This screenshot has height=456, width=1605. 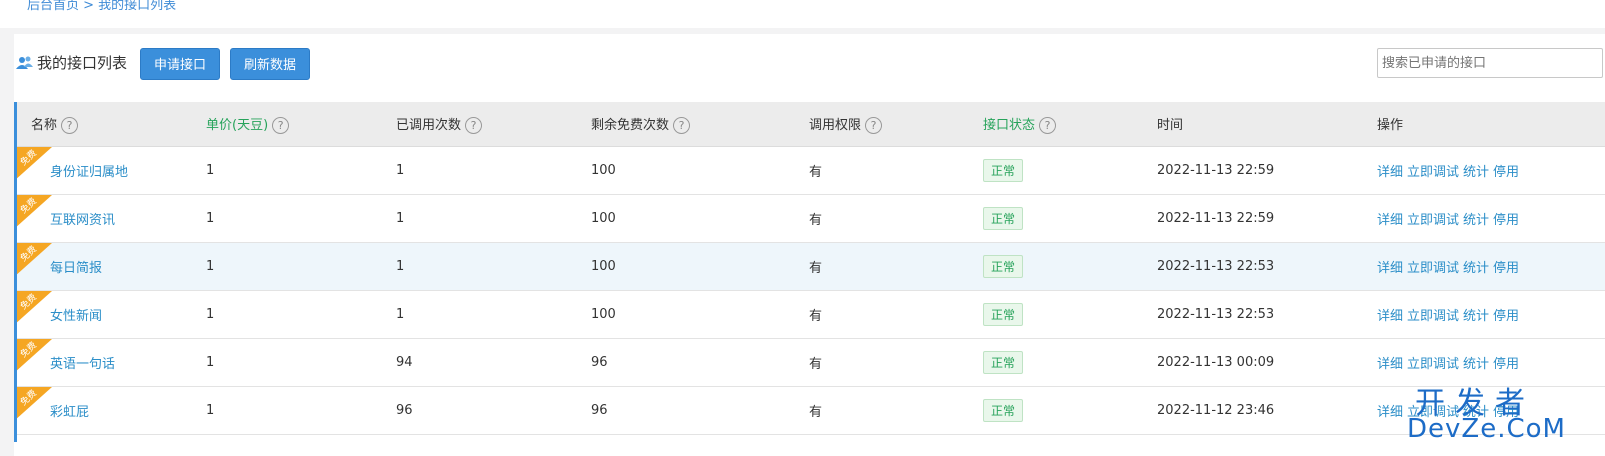 What do you see at coordinates (301, 124) in the screenshot?
I see `header-price: 单价(天豆)?` at bounding box center [301, 124].